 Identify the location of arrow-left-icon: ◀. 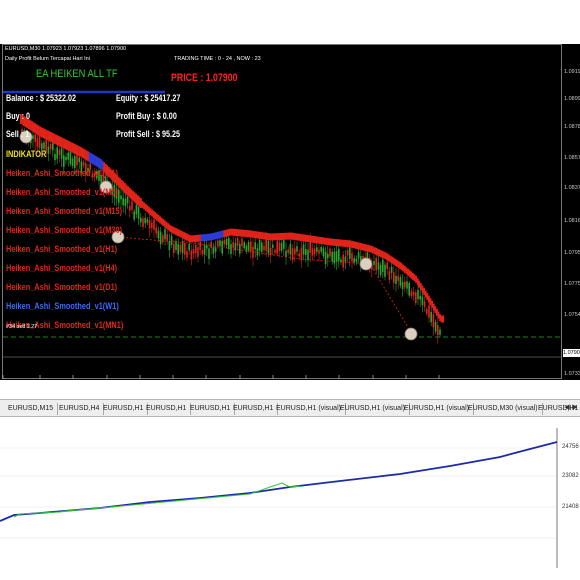
(567, 408).